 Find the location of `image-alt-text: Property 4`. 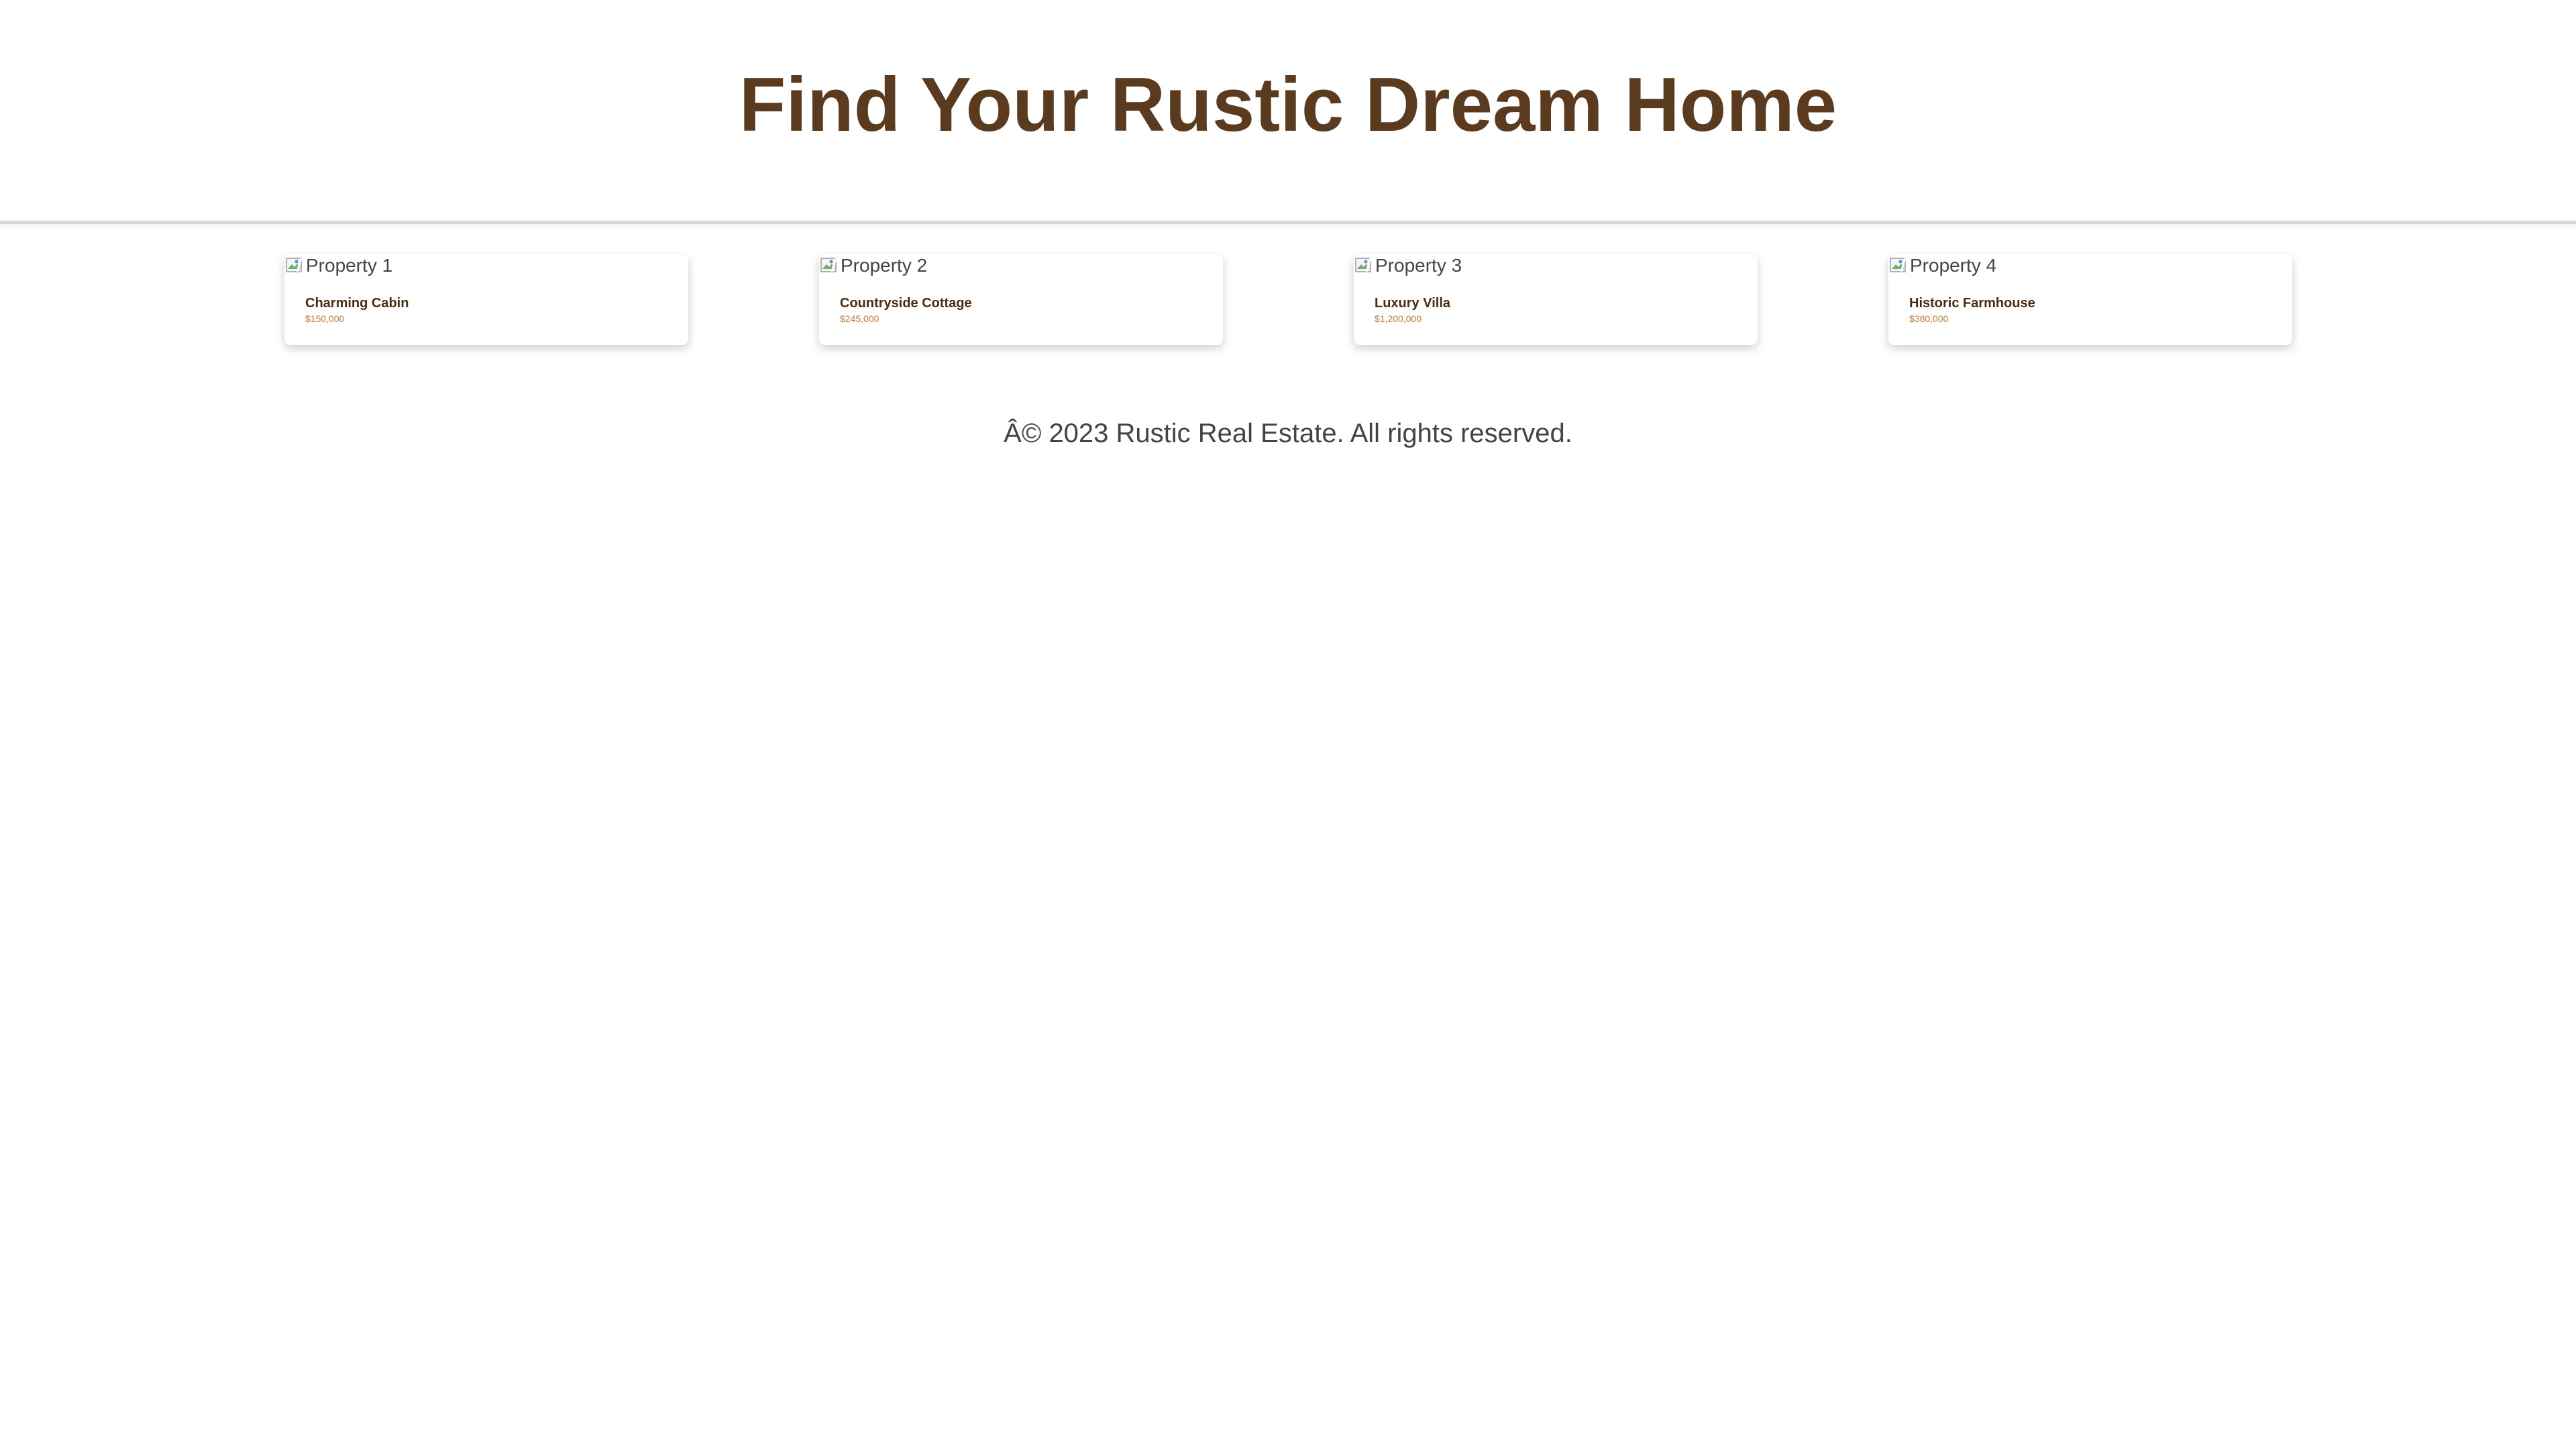

image-alt-text: Property 4 is located at coordinates (1953, 265).